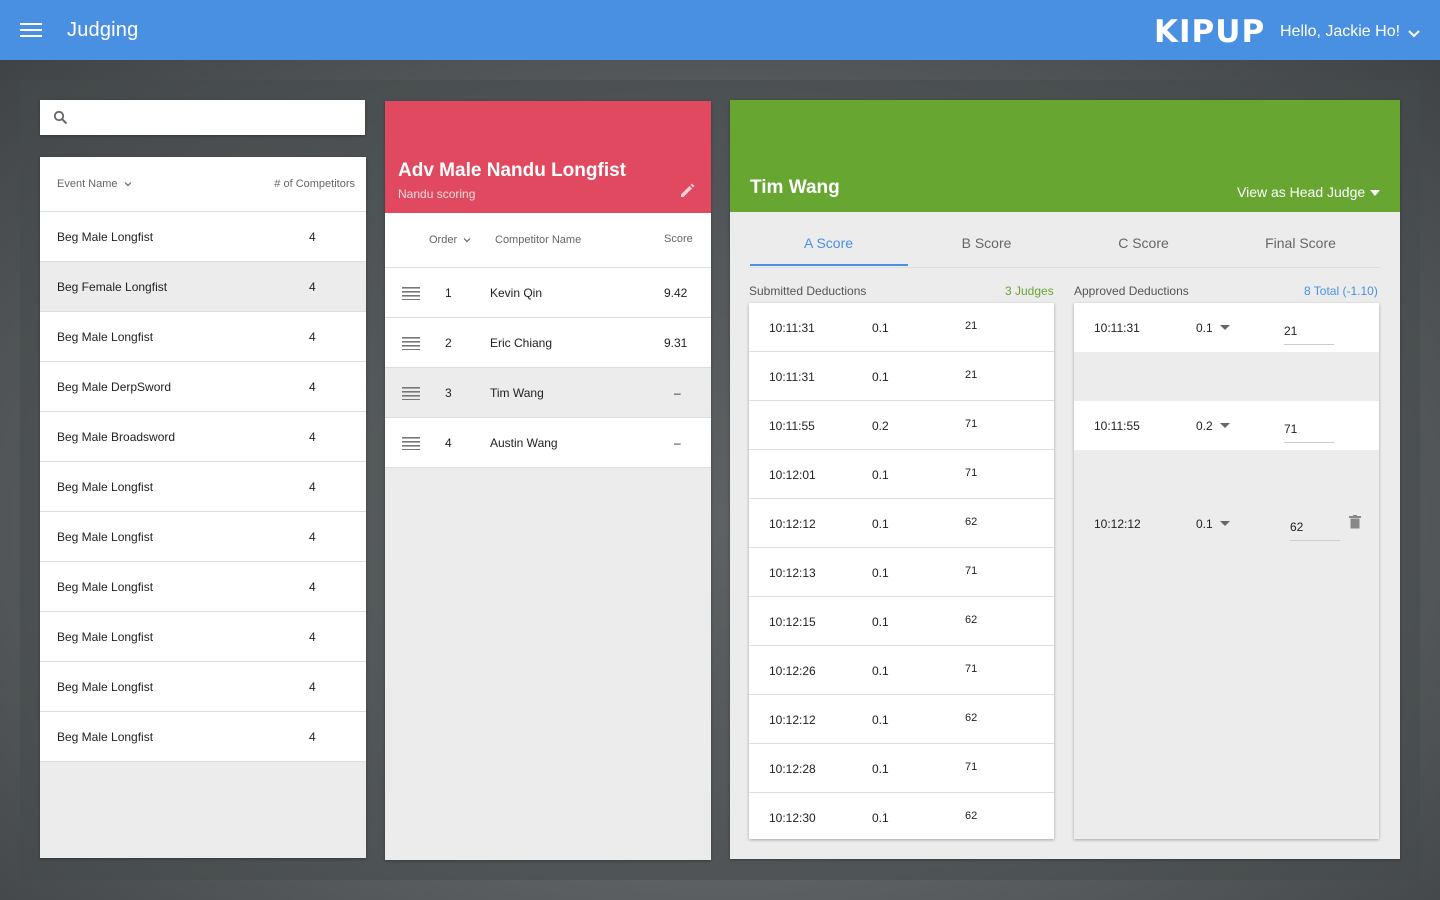 Image resolution: width=1440 pixels, height=900 pixels. I want to click on event-name-column-header: Event Name, so click(94, 184).